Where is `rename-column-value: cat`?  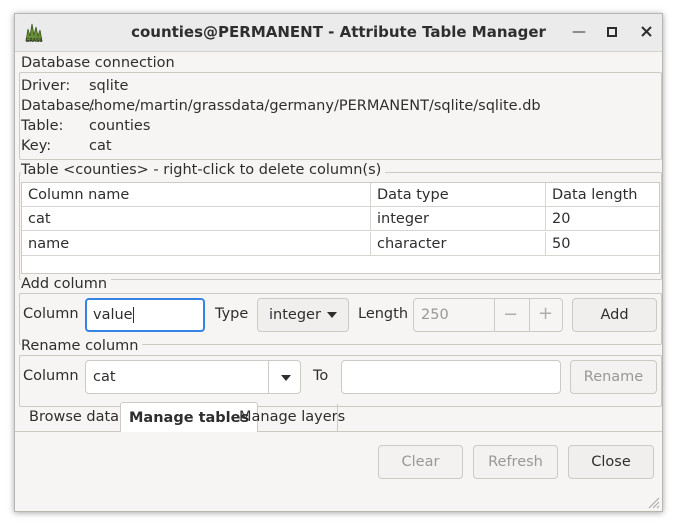
rename-column-value: cat is located at coordinates (104, 377).